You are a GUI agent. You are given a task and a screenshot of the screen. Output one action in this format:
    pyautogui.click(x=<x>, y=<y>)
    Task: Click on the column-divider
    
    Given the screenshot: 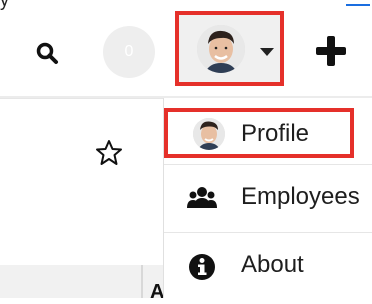 What is the action you would take?
    pyautogui.click(x=142, y=281)
    